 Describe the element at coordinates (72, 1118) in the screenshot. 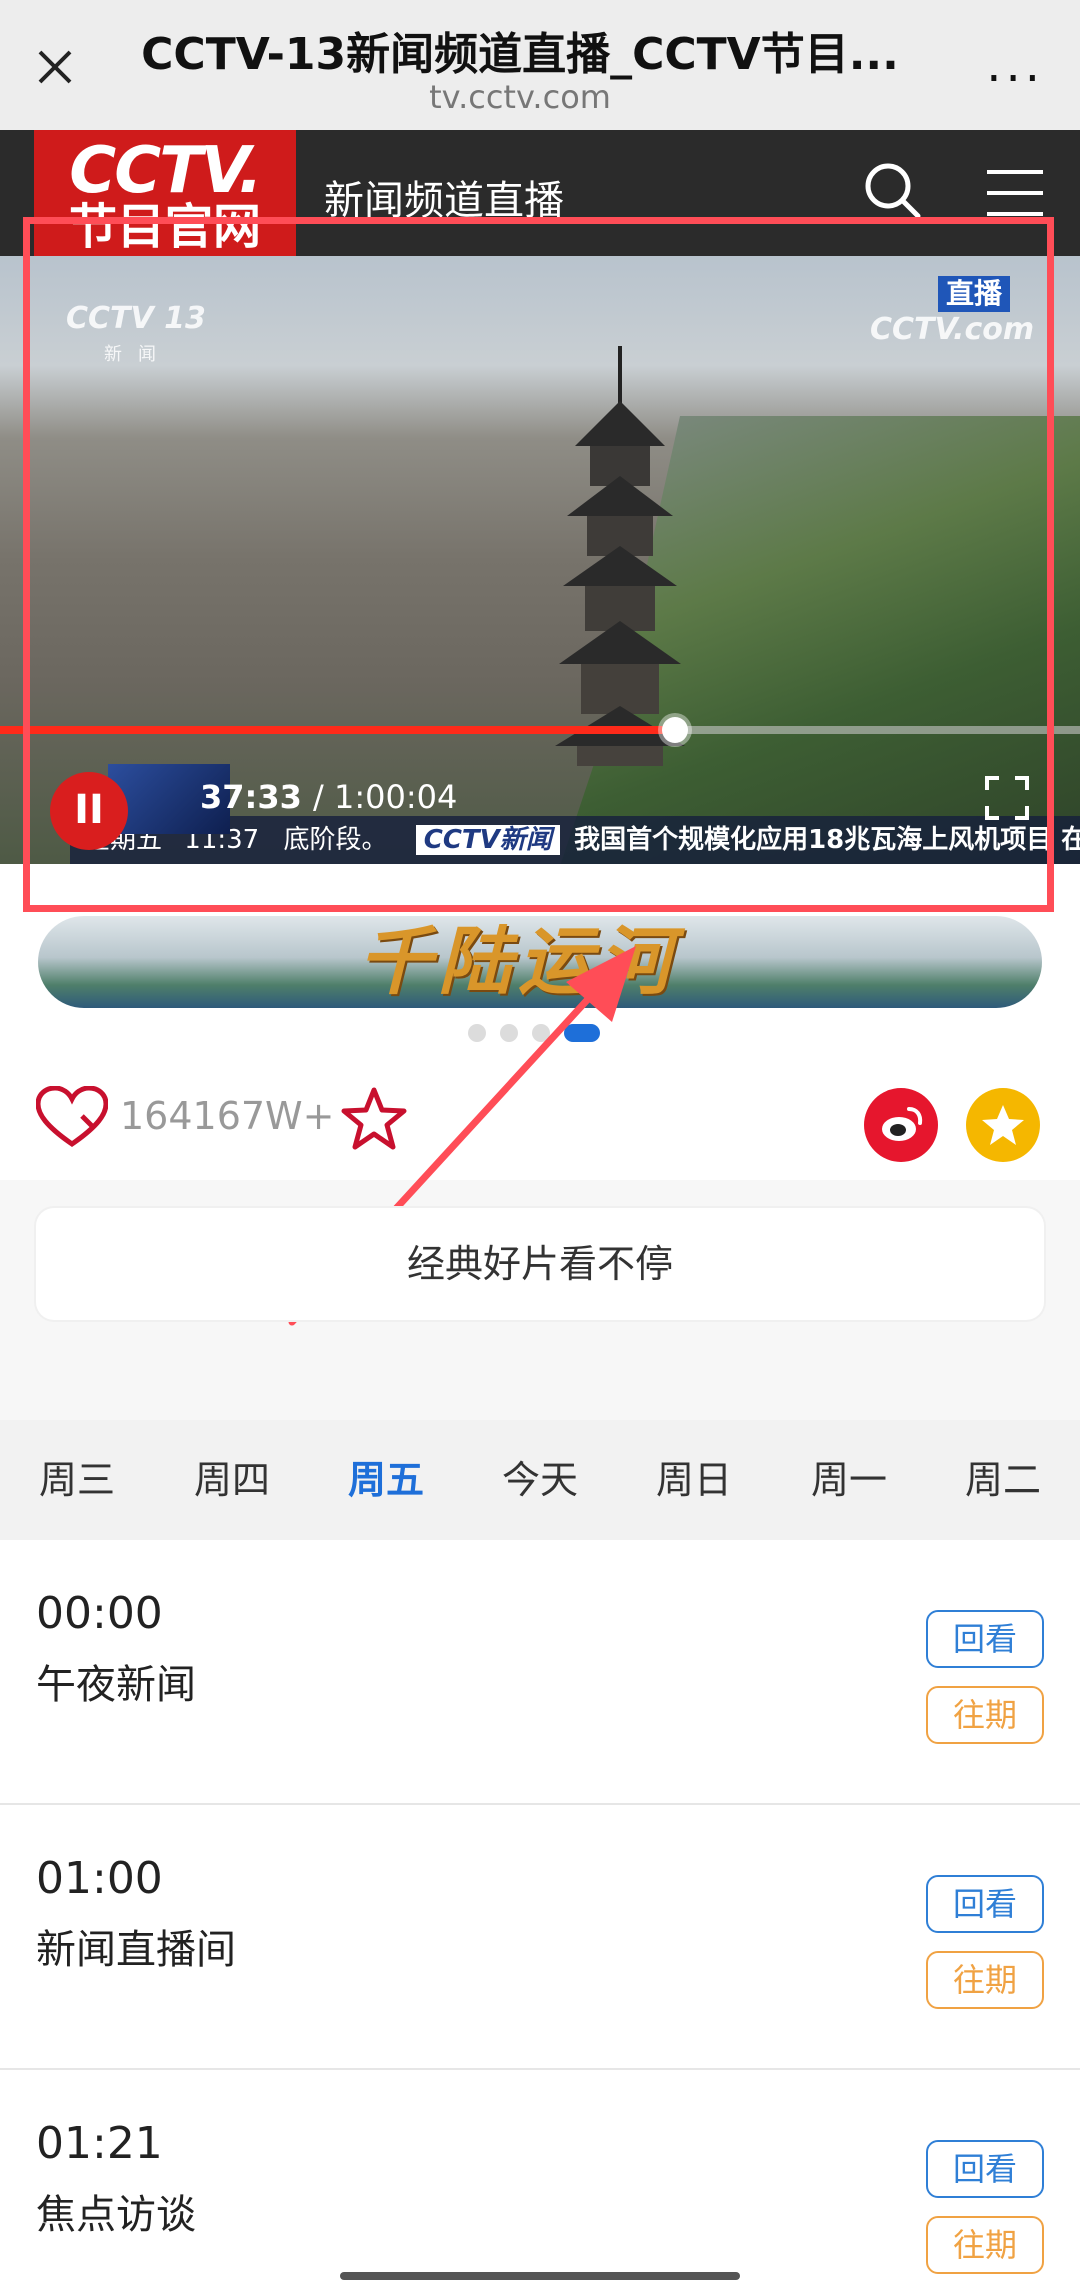

I see `like-heart-icon` at that location.